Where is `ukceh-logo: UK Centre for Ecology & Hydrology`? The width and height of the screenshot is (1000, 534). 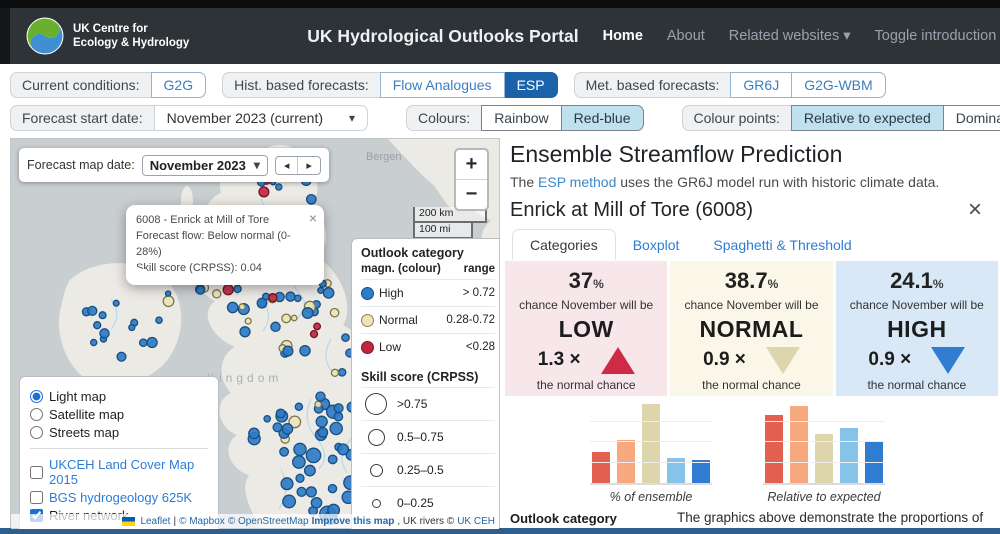
ukceh-logo: UK Centre for Ecology & Hydrology is located at coordinates (107, 36).